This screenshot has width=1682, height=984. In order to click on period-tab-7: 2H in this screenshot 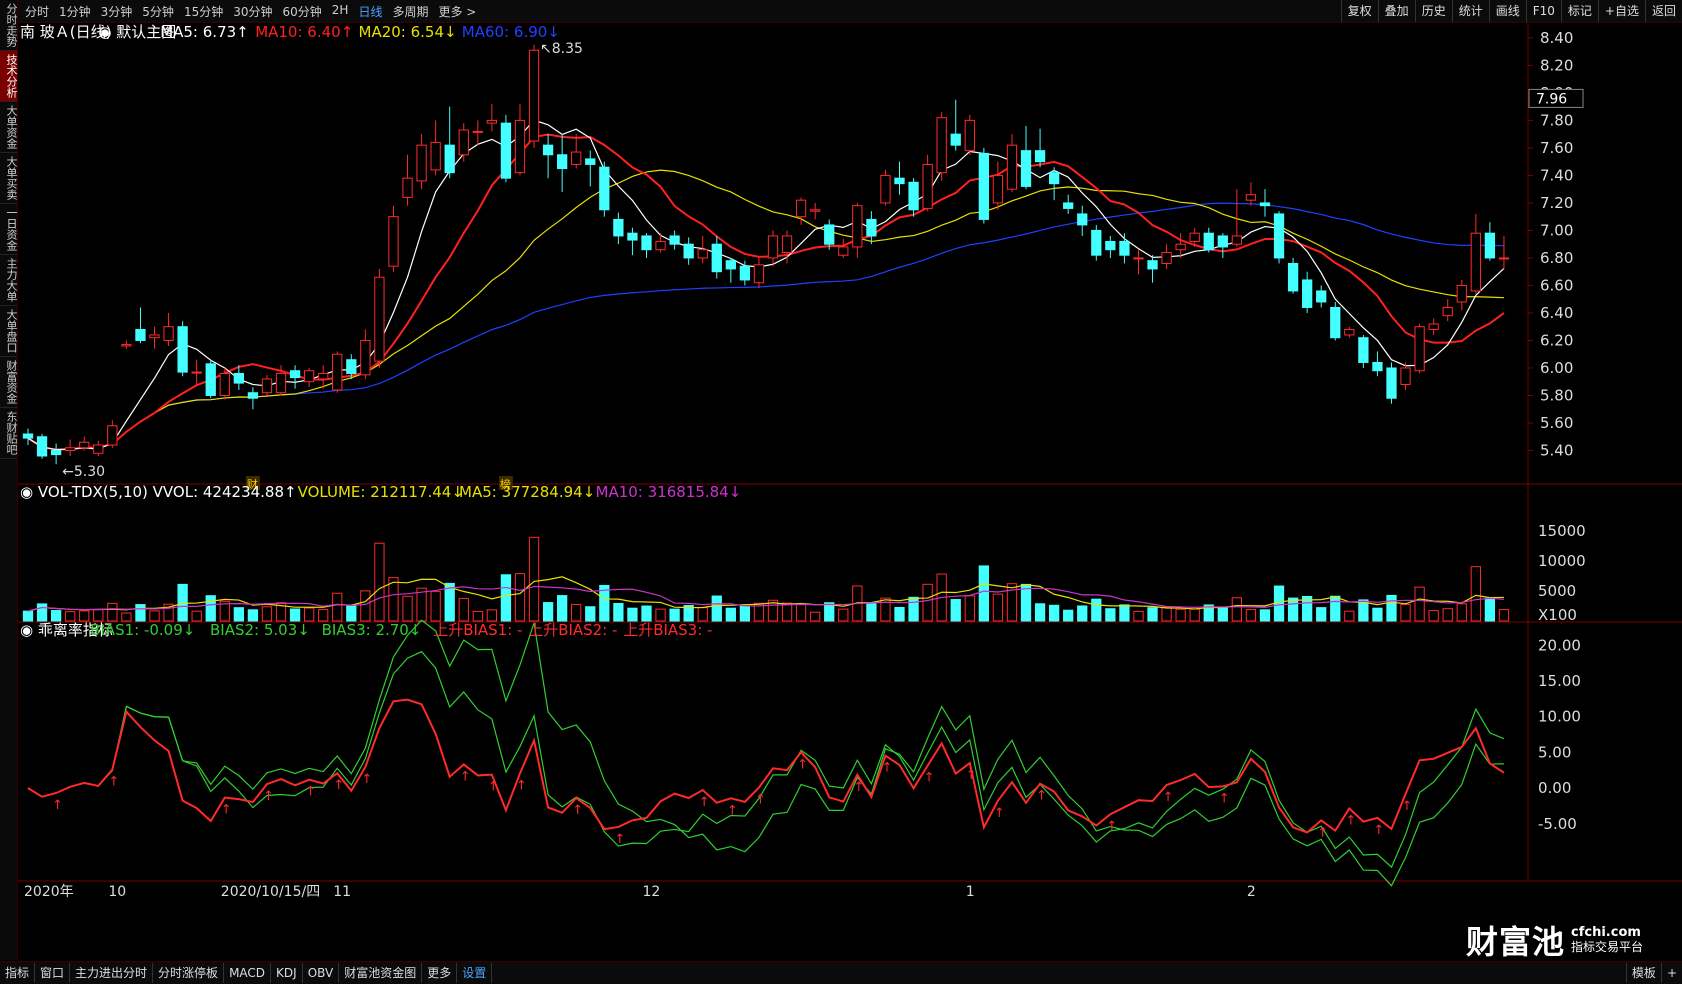, I will do `click(340, 11)`.